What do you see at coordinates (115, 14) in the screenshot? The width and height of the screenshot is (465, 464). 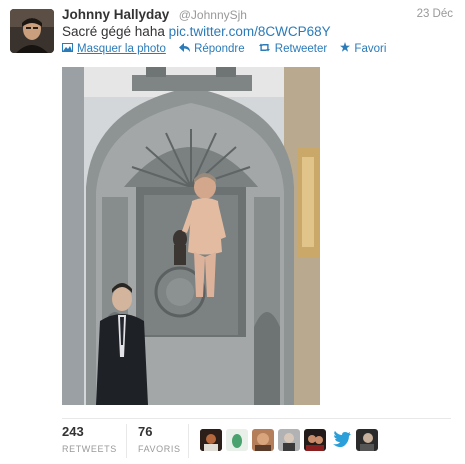 I see `fullname: Johnny Hallyday` at bounding box center [115, 14].